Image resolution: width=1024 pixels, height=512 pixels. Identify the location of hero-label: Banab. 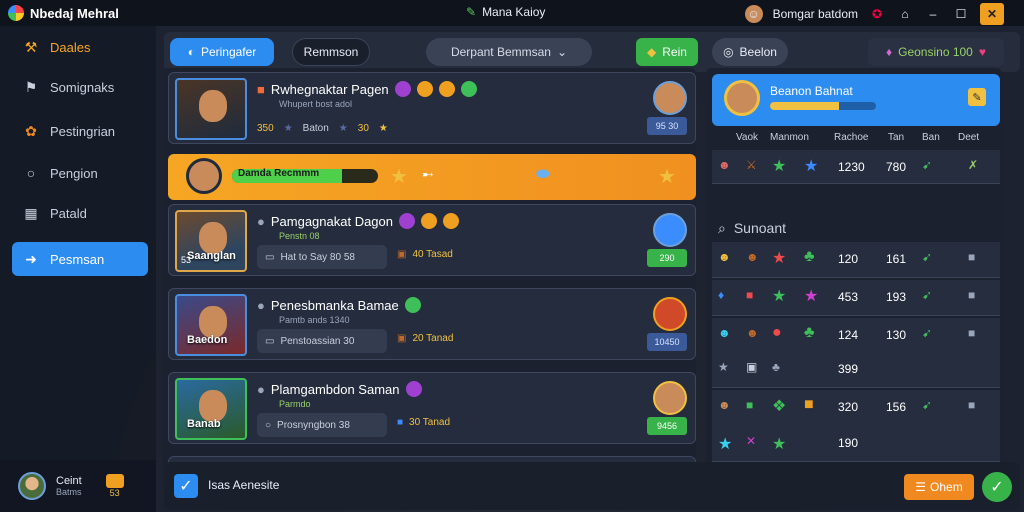
(204, 424).